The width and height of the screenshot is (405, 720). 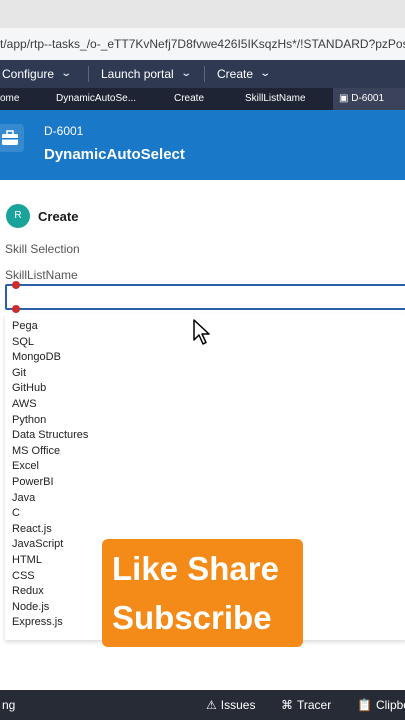 What do you see at coordinates (344, 98) in the screenshot?
I see `briefcase-icon: ▣` at bounding box center [344, 98].